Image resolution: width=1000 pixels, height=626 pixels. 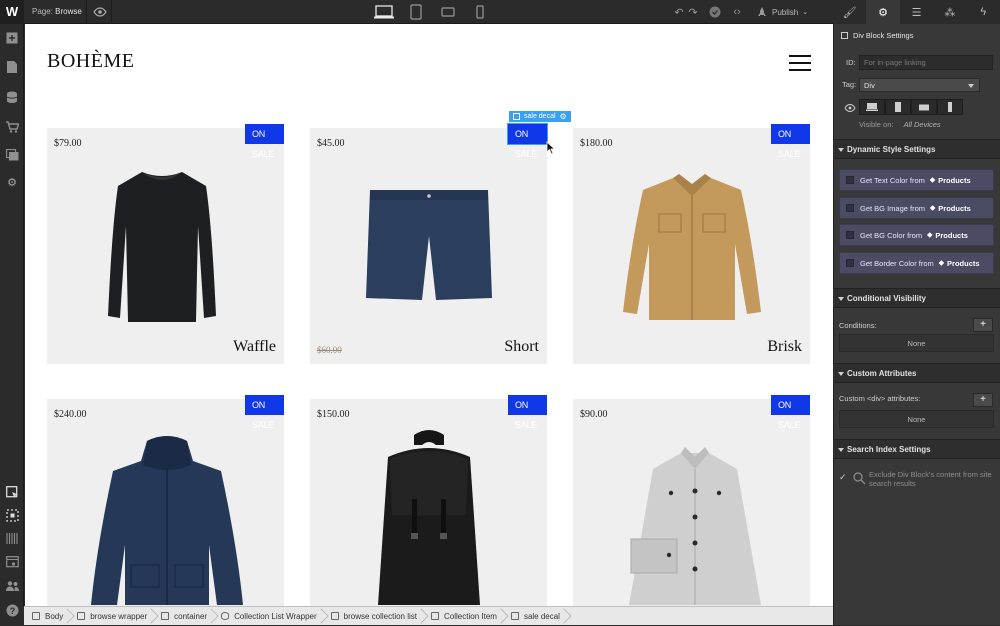 I want to click on collection-item-icon, so click(x=435, y=616).